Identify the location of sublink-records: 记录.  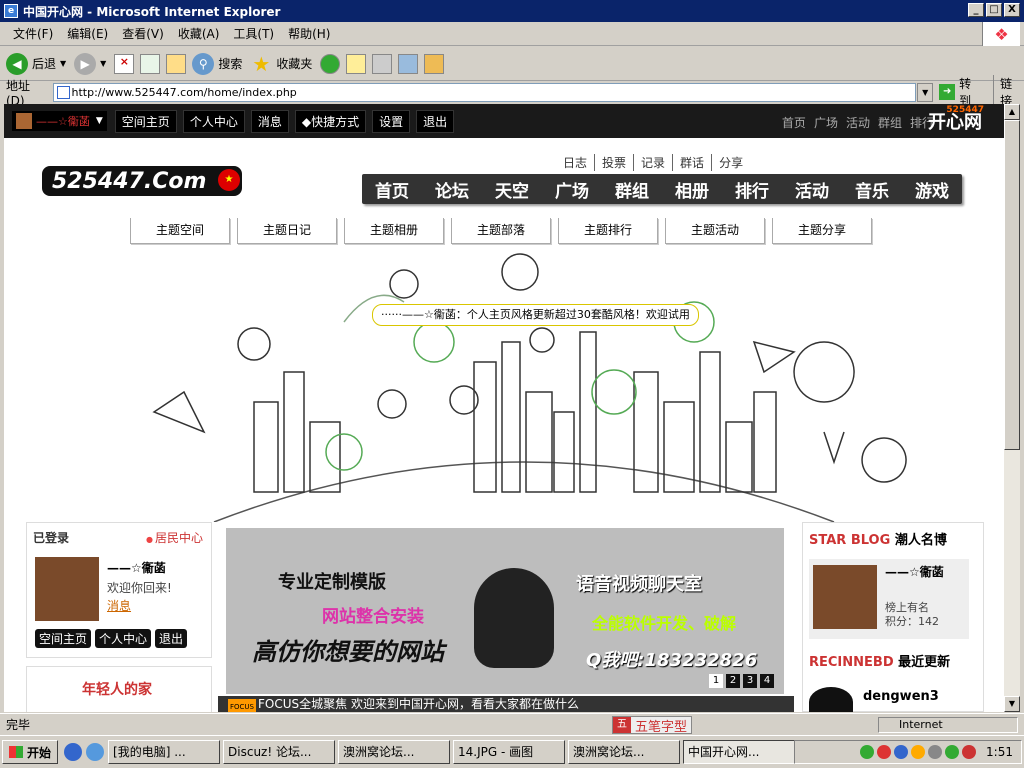
(652, 162).